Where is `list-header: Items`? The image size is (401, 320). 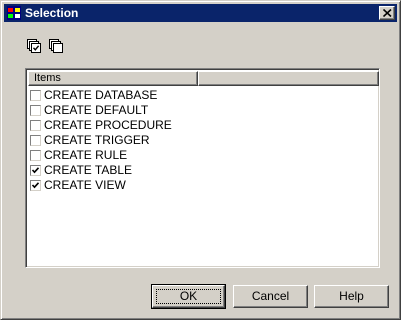
list-header: Items is located at coordinates (203, 78).